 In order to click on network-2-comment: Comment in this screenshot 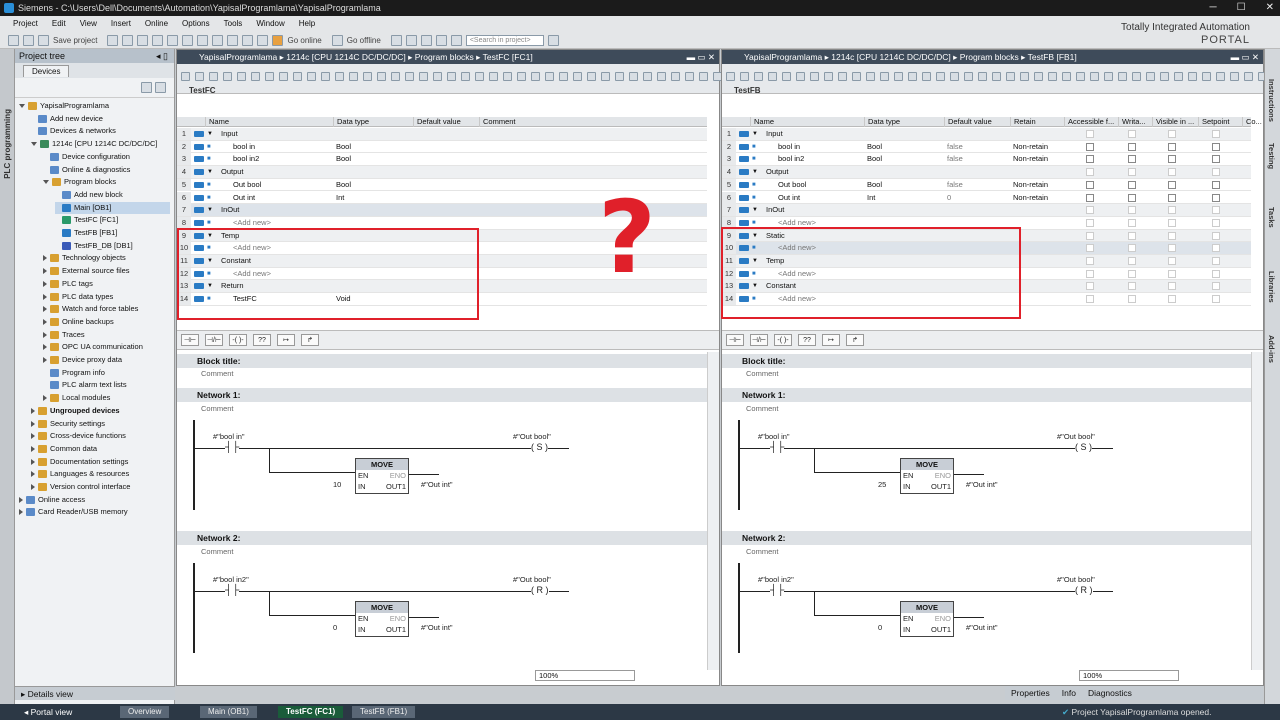, I will do `click(762, 551)`.